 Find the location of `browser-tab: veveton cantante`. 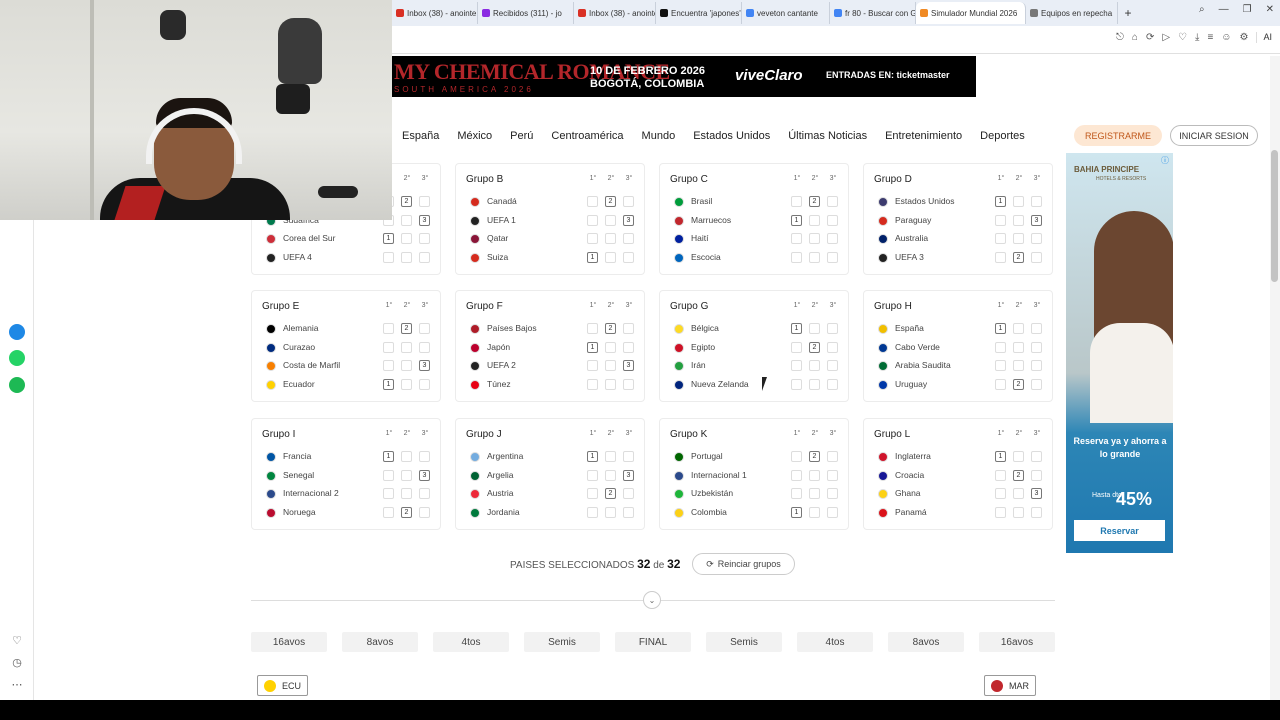

browser-tab: veveton cantante is located at coordinates (786, 13).